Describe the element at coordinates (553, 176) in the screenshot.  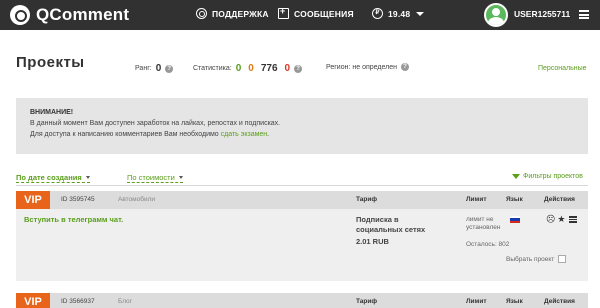
I see `project-filters-label: Фильтры проектов` at that location.